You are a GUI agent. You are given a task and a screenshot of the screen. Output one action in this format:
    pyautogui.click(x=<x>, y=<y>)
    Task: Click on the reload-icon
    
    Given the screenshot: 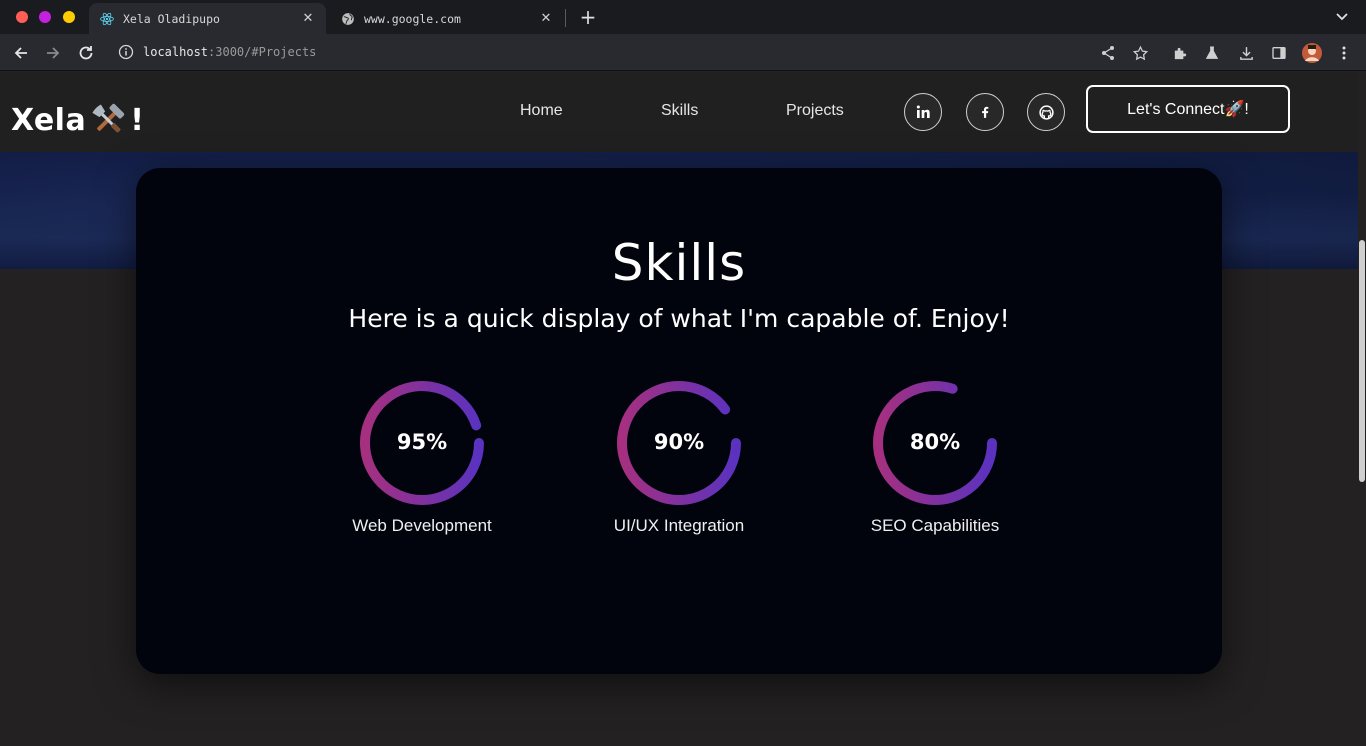 What is the action you would take?
    pyautogui.click(x=86, y=53)
    